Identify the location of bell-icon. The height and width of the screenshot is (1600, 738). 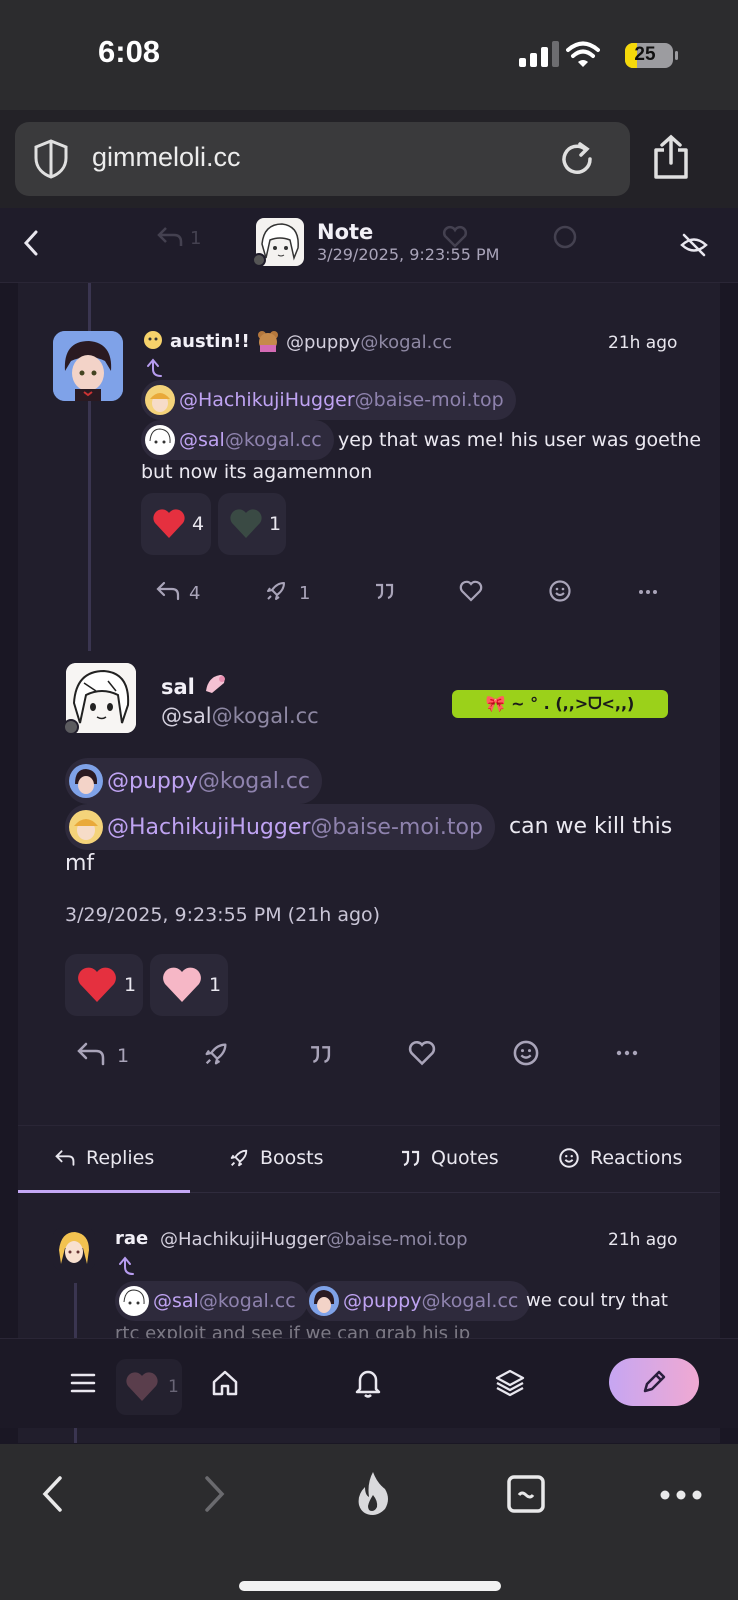
(368, 1383).